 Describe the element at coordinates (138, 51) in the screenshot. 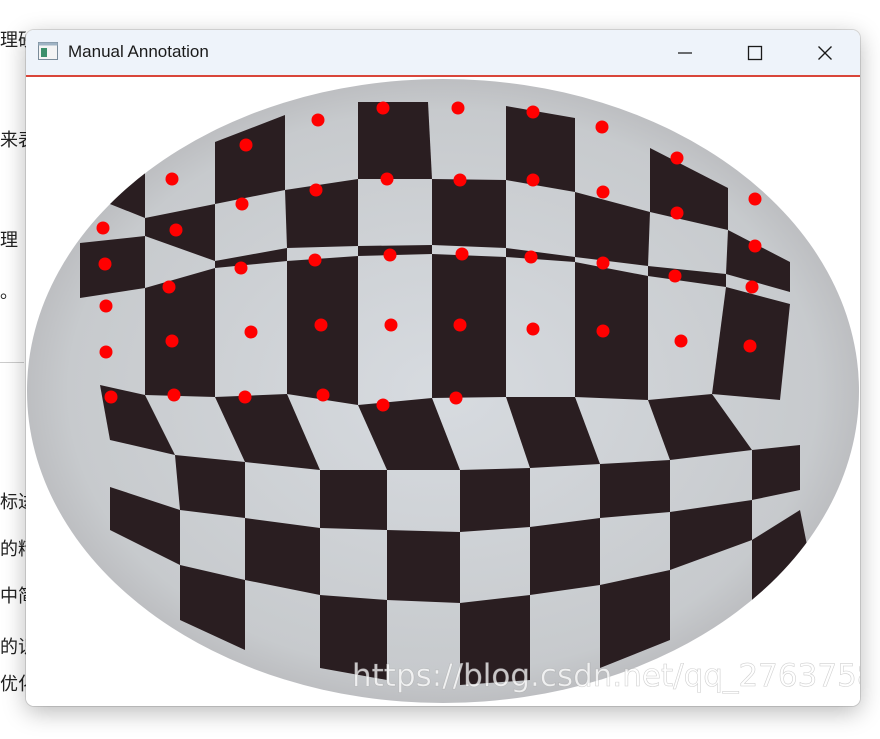

I see `window-title: Manual Annotation` at that location.